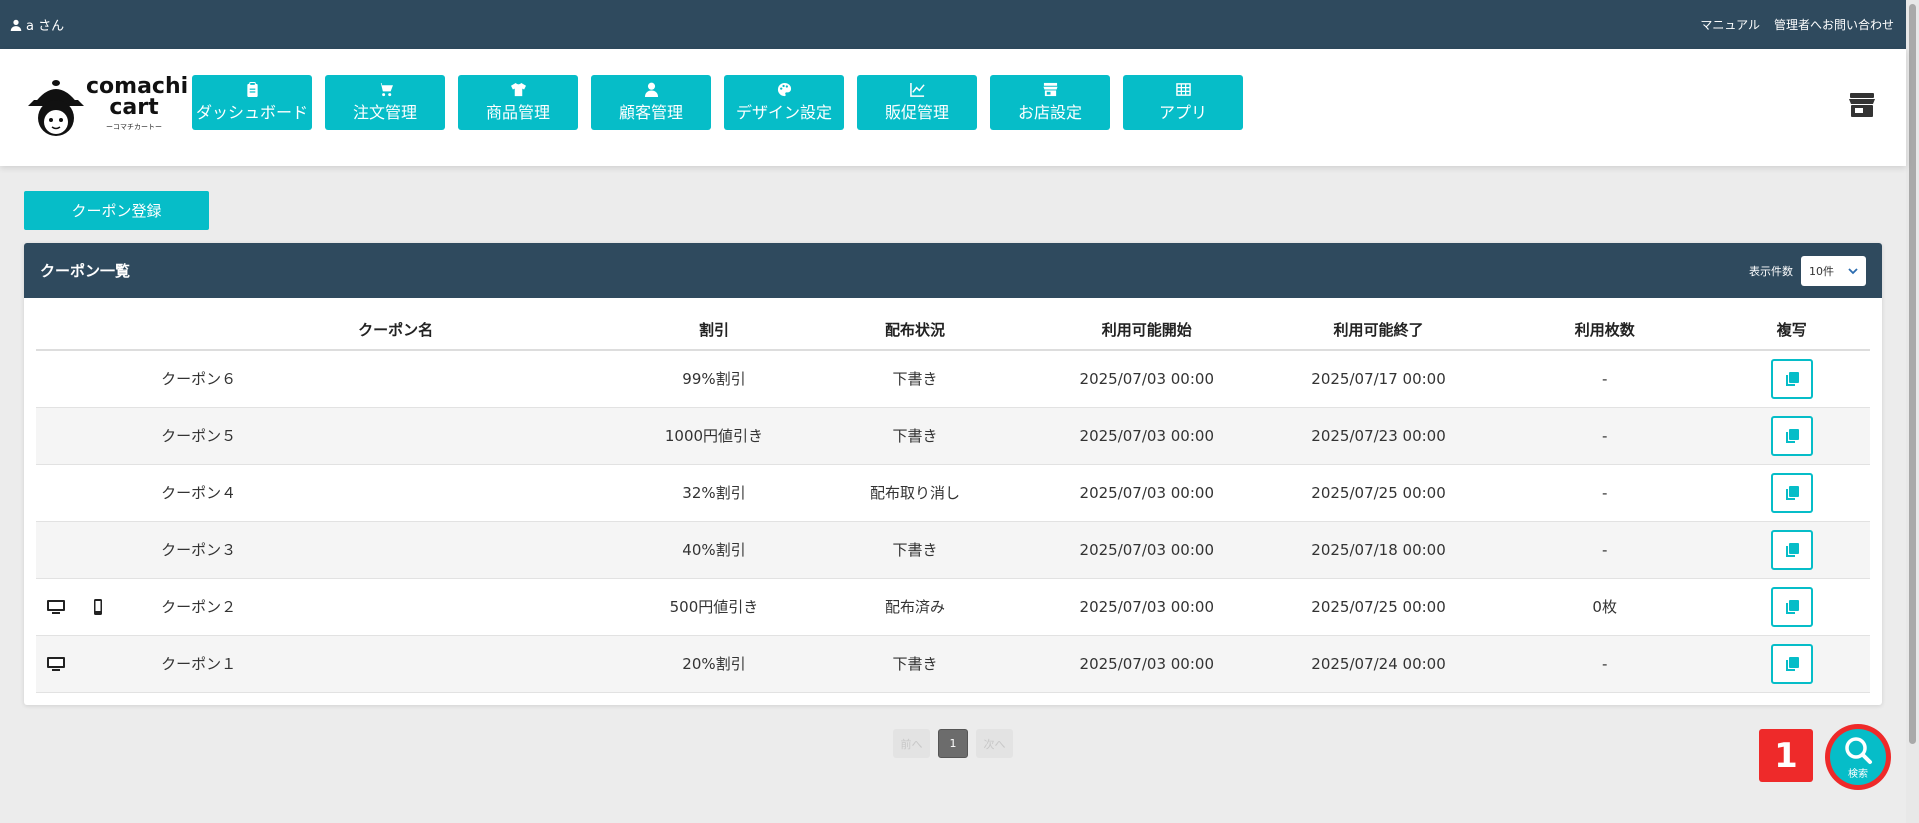  I want to click on coupon-name: クーポン５, so click(396, 436).